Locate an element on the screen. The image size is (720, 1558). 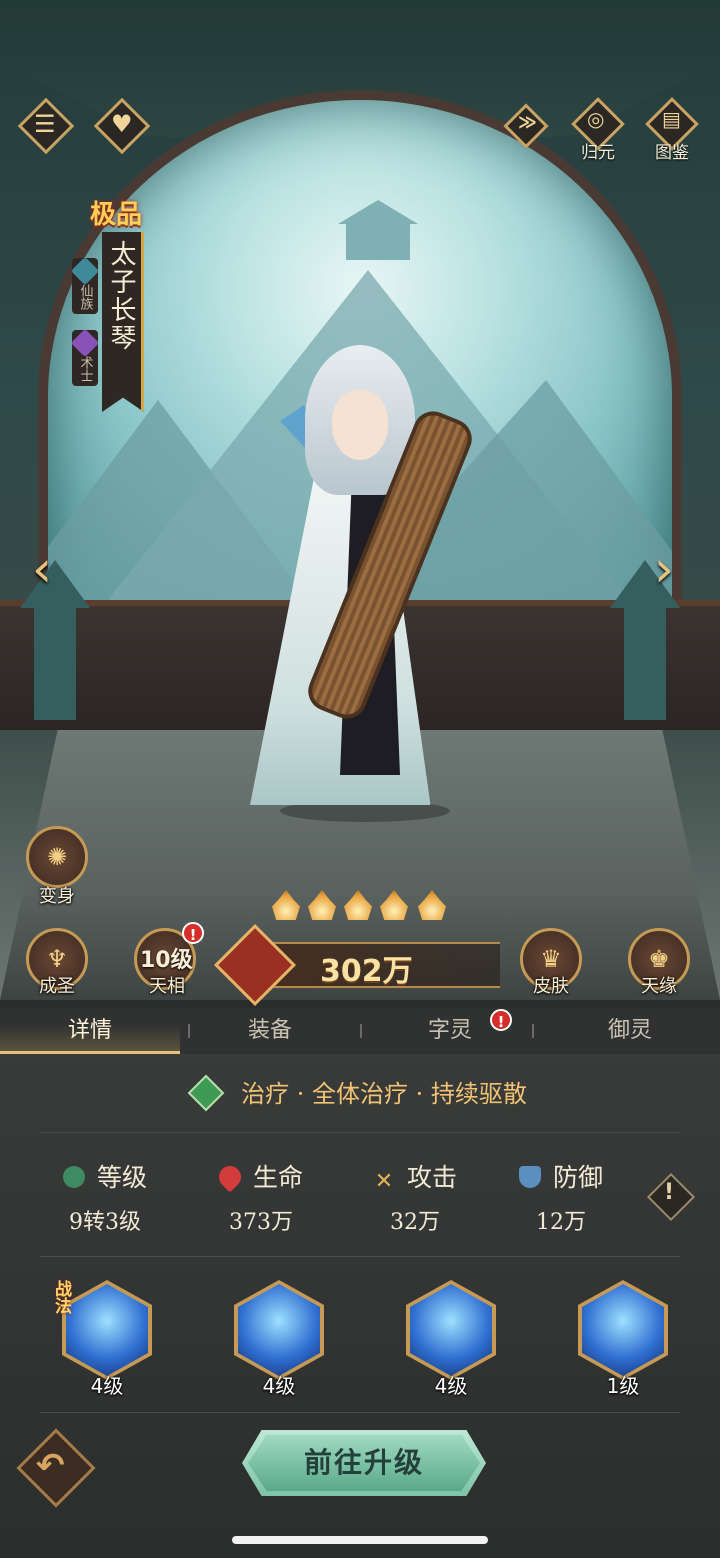
tujian-button: ▤ 图鉴 is located at coordinates (672, 129).